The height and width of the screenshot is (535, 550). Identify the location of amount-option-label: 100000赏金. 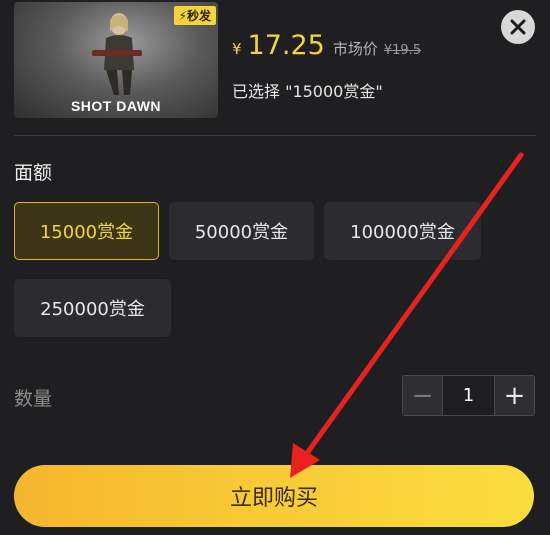
(402, 232).